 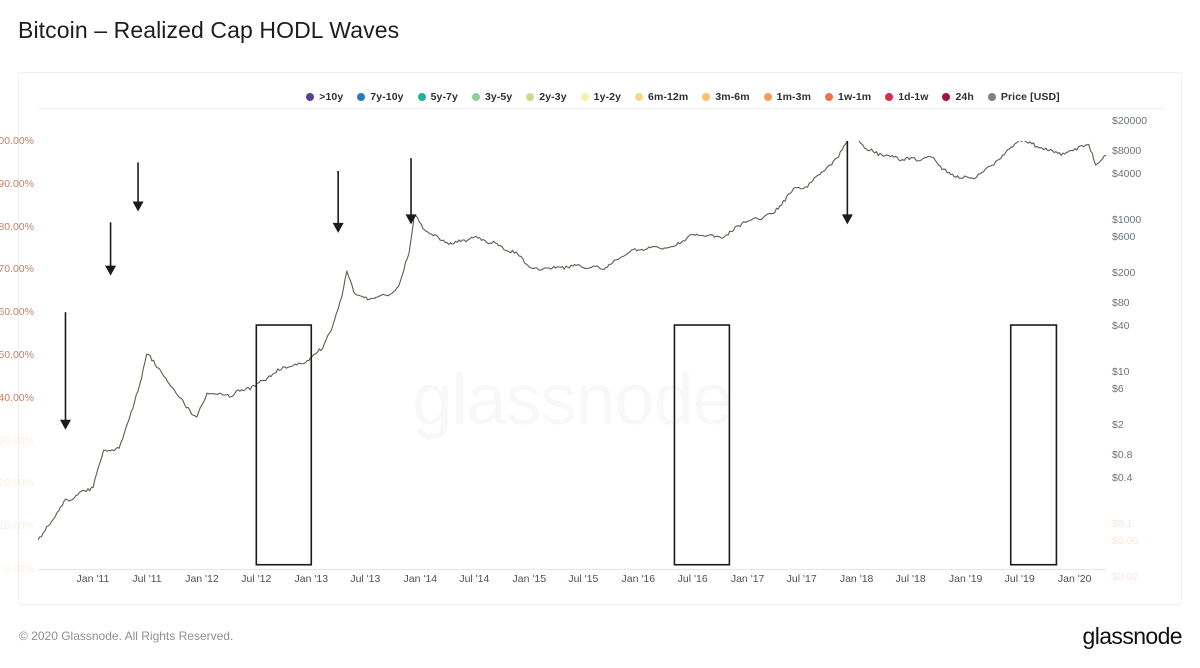 What do you see at coordinates (19, 569) in the screenshot?
I see `y-left-tick: 0.00%` at bounding box center [19, 569].